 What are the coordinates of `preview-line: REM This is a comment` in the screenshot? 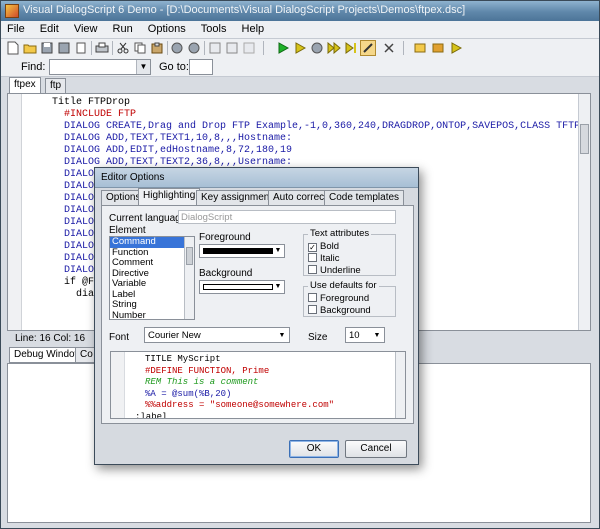 It's located at (202, 382).